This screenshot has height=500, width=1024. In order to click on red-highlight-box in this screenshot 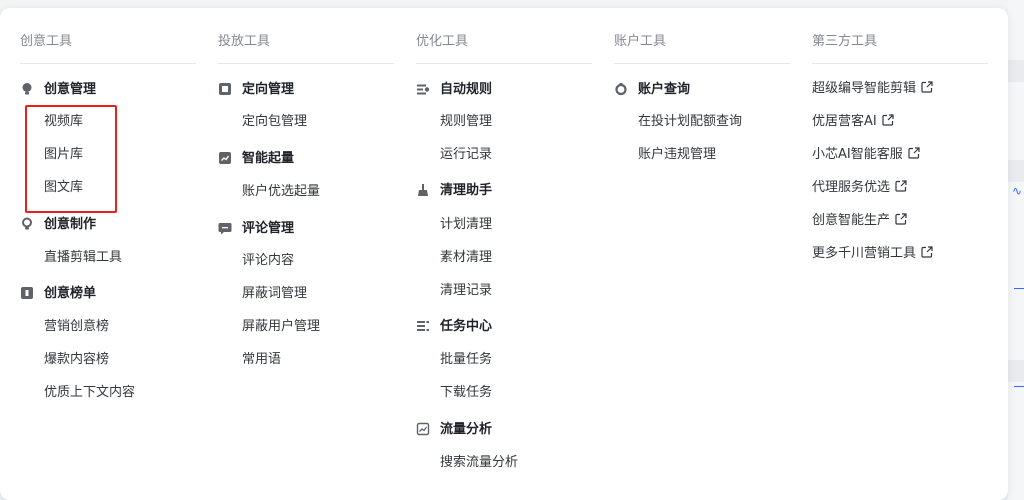, I will do `click(71, 159)`.